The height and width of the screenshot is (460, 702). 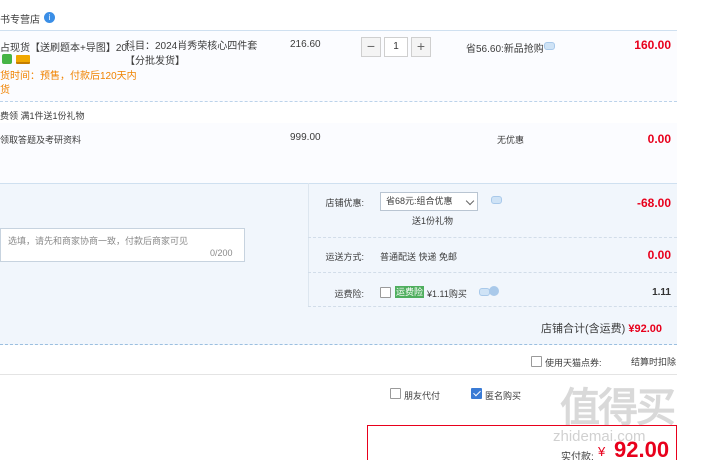 I want to click on quantity-plus-button: +, so click(x=421, y=47).